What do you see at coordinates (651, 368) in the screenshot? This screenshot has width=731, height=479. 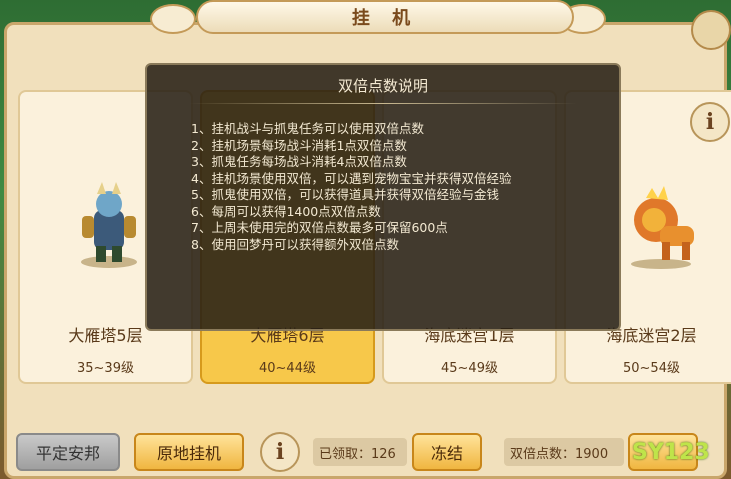 I see `map-card-level: 50~54级` at bounding box center [651, 368].